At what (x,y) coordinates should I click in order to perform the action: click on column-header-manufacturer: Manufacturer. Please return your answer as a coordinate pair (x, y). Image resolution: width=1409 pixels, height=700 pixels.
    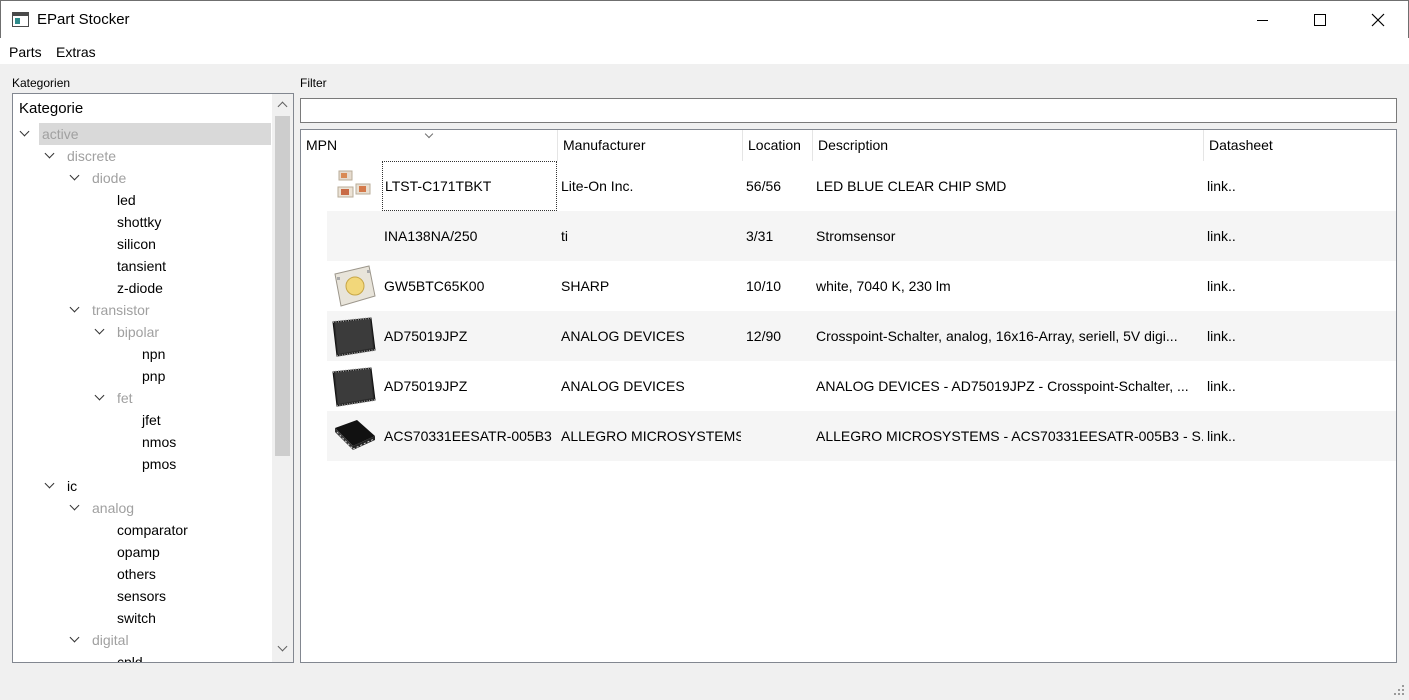
    Looking at the image, I should click on (650, 145).